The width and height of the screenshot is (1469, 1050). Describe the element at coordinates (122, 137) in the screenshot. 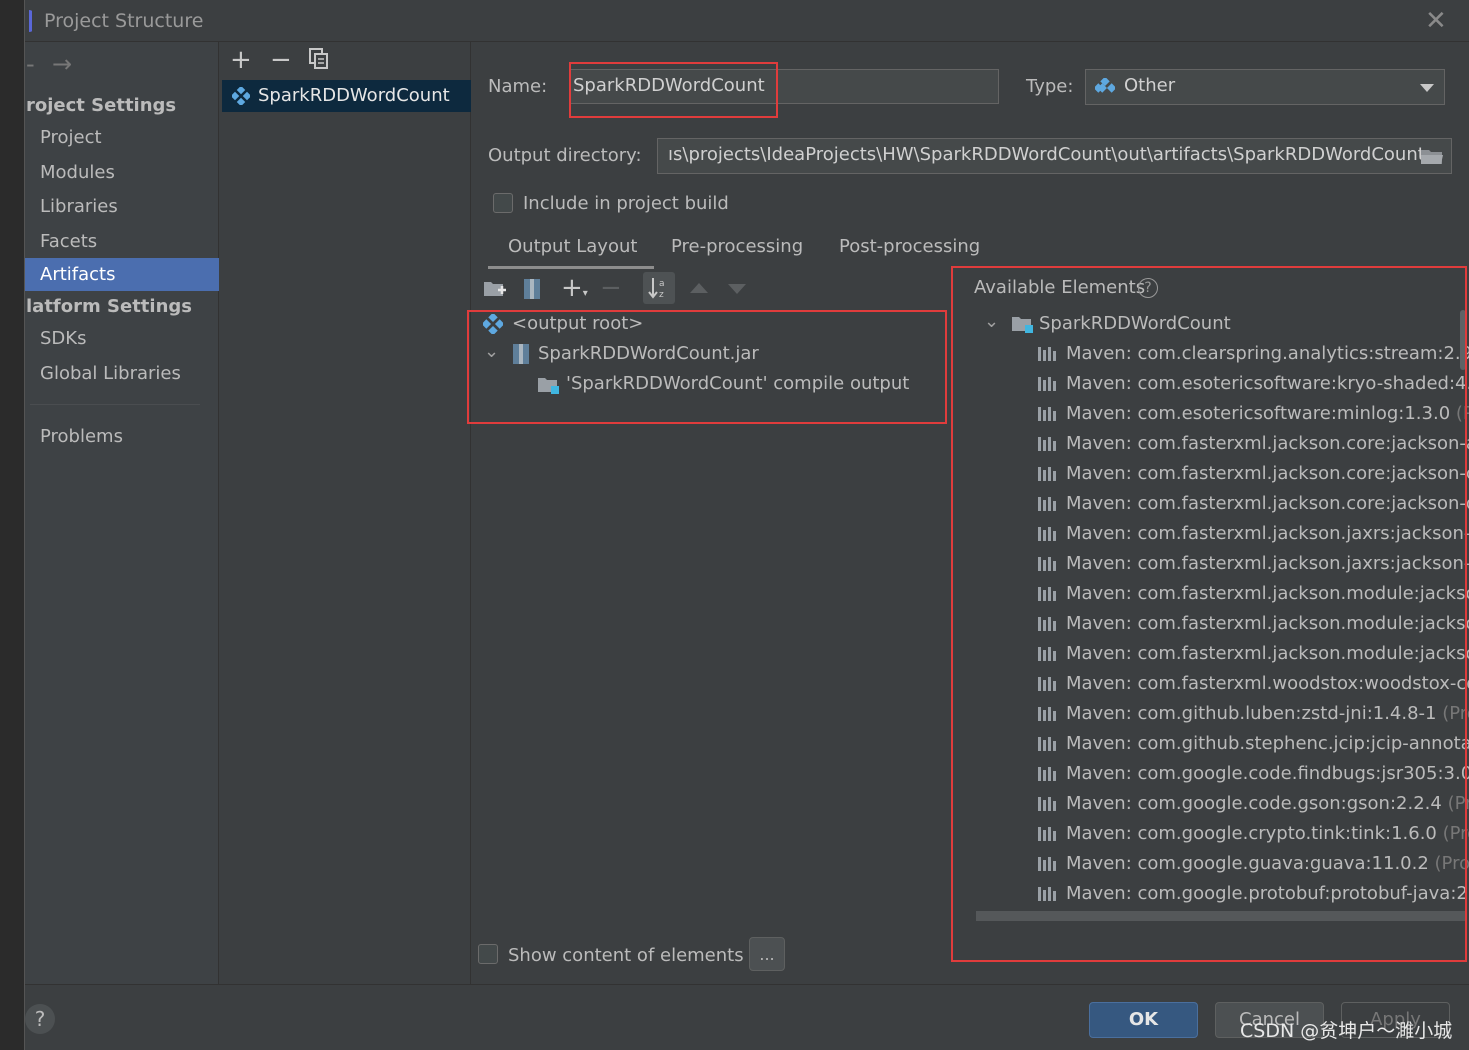

I see `sidebar-item-project: Project` at that location.